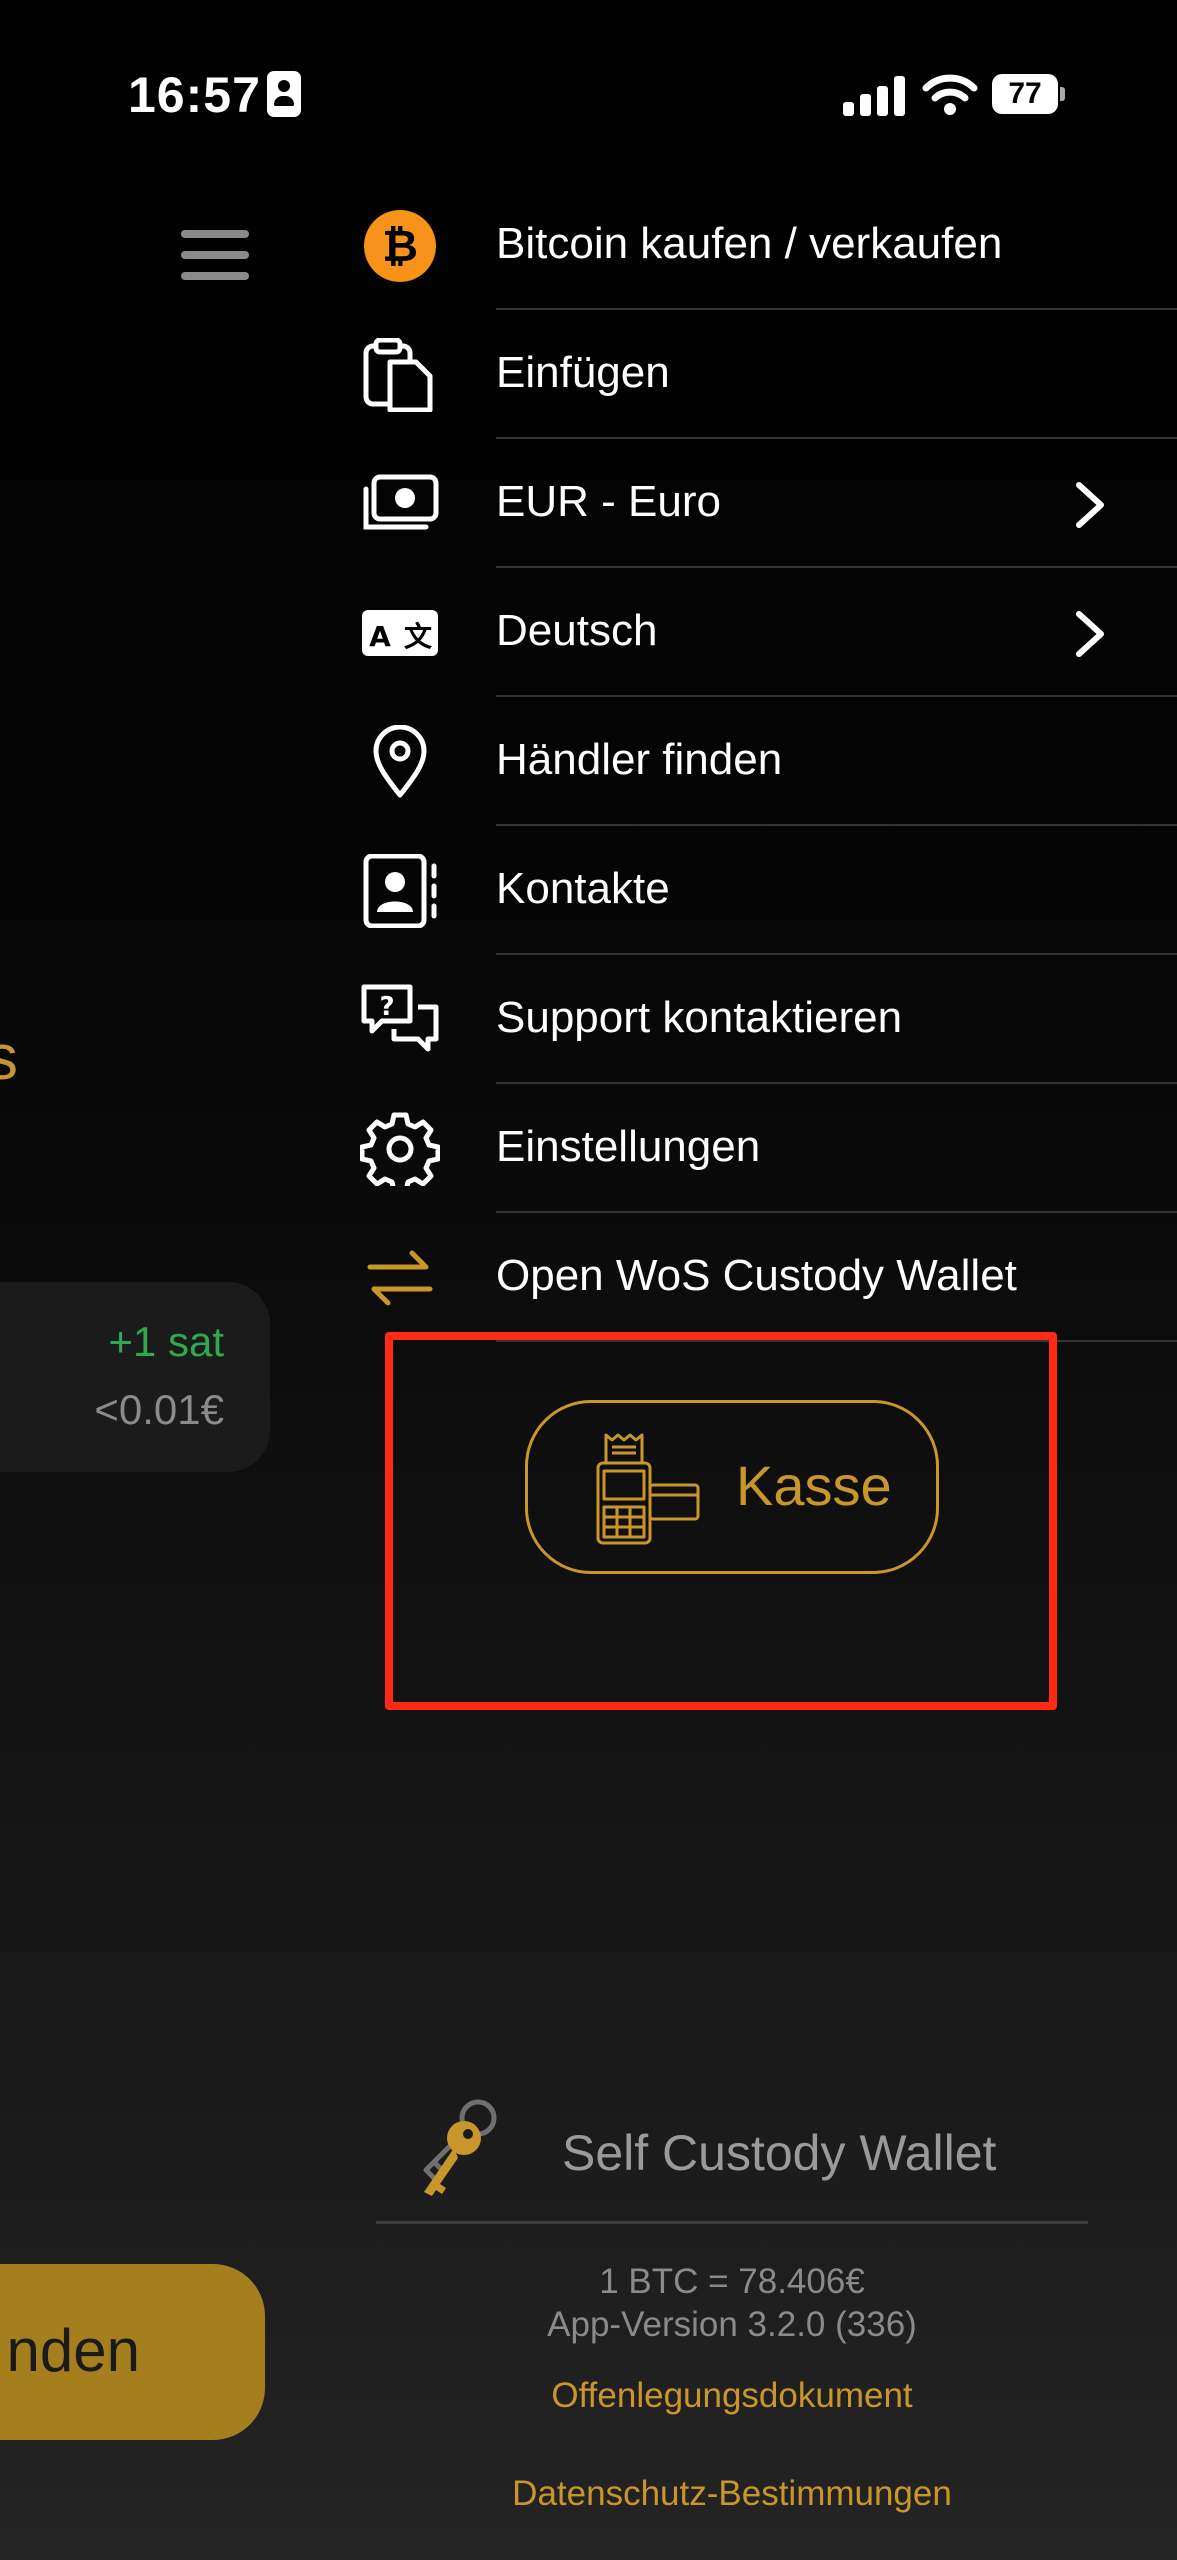 Image resolution: width=1177 pixels, height=2560 pixels. I want to click on kasse-label: Kasse, so click(814, 1485).